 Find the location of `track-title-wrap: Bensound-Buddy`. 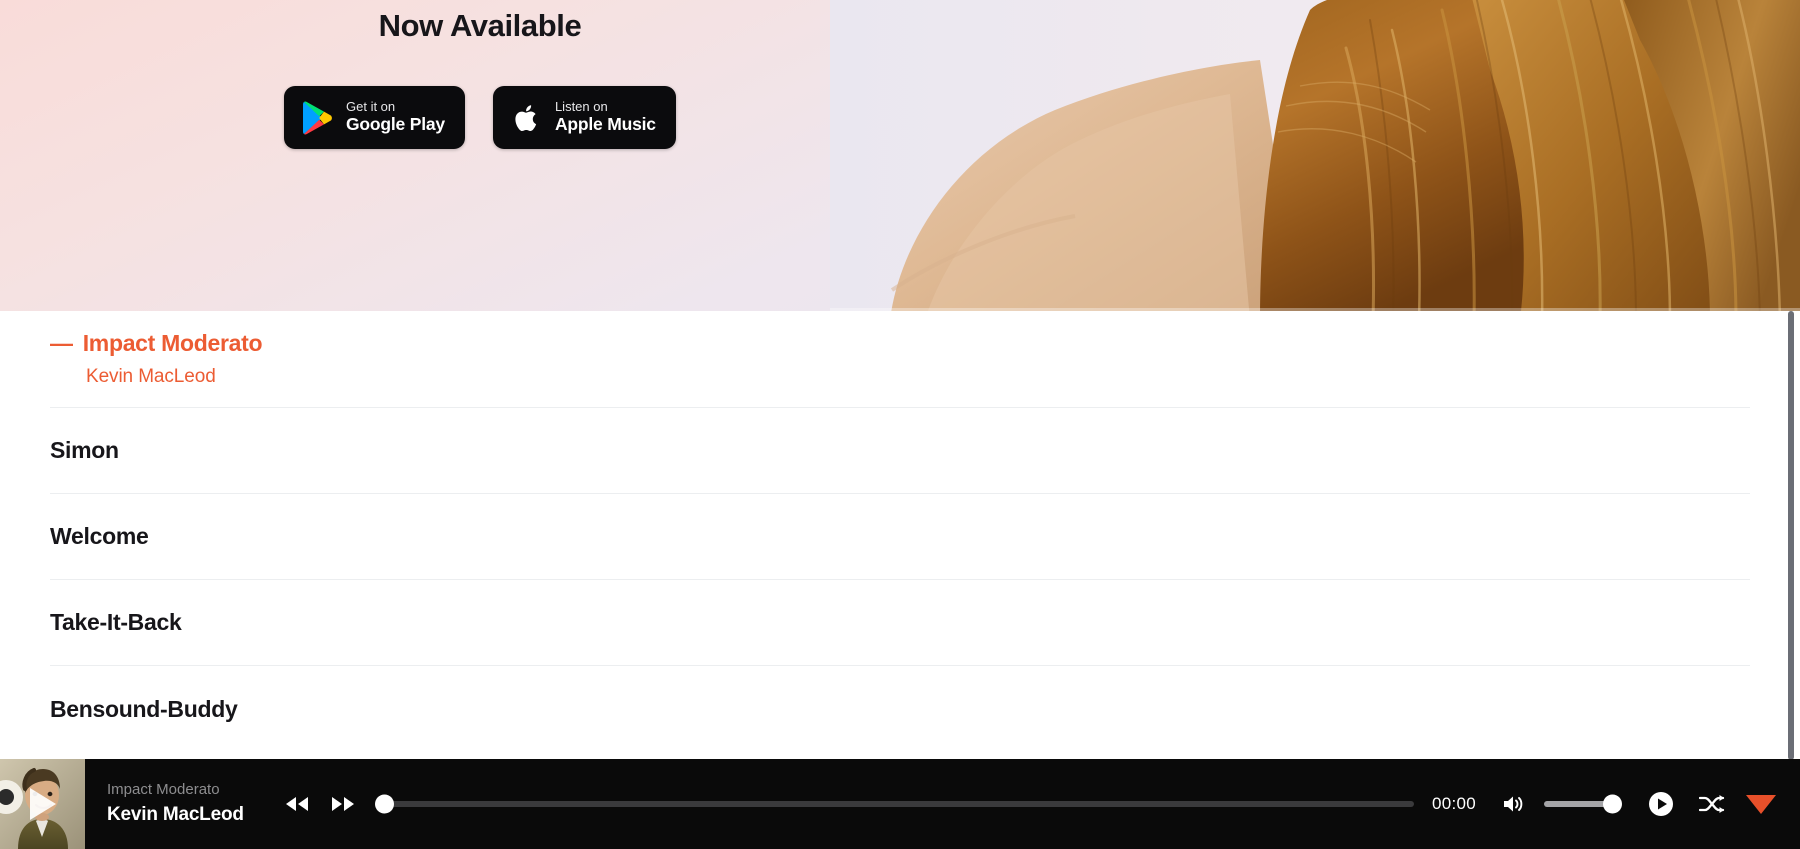

track-title-wrap: Bensound-Buddy is located at coordinates (900, 709).